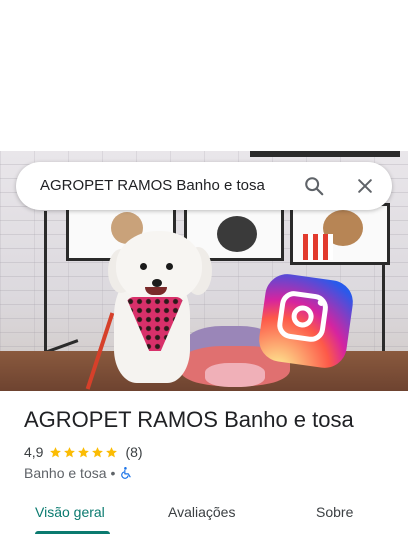 The image size is (408, 542). What do you see at coordinates (365, 186) in the screenshot?
I see `close-icon` at bounding box center [365, 186].